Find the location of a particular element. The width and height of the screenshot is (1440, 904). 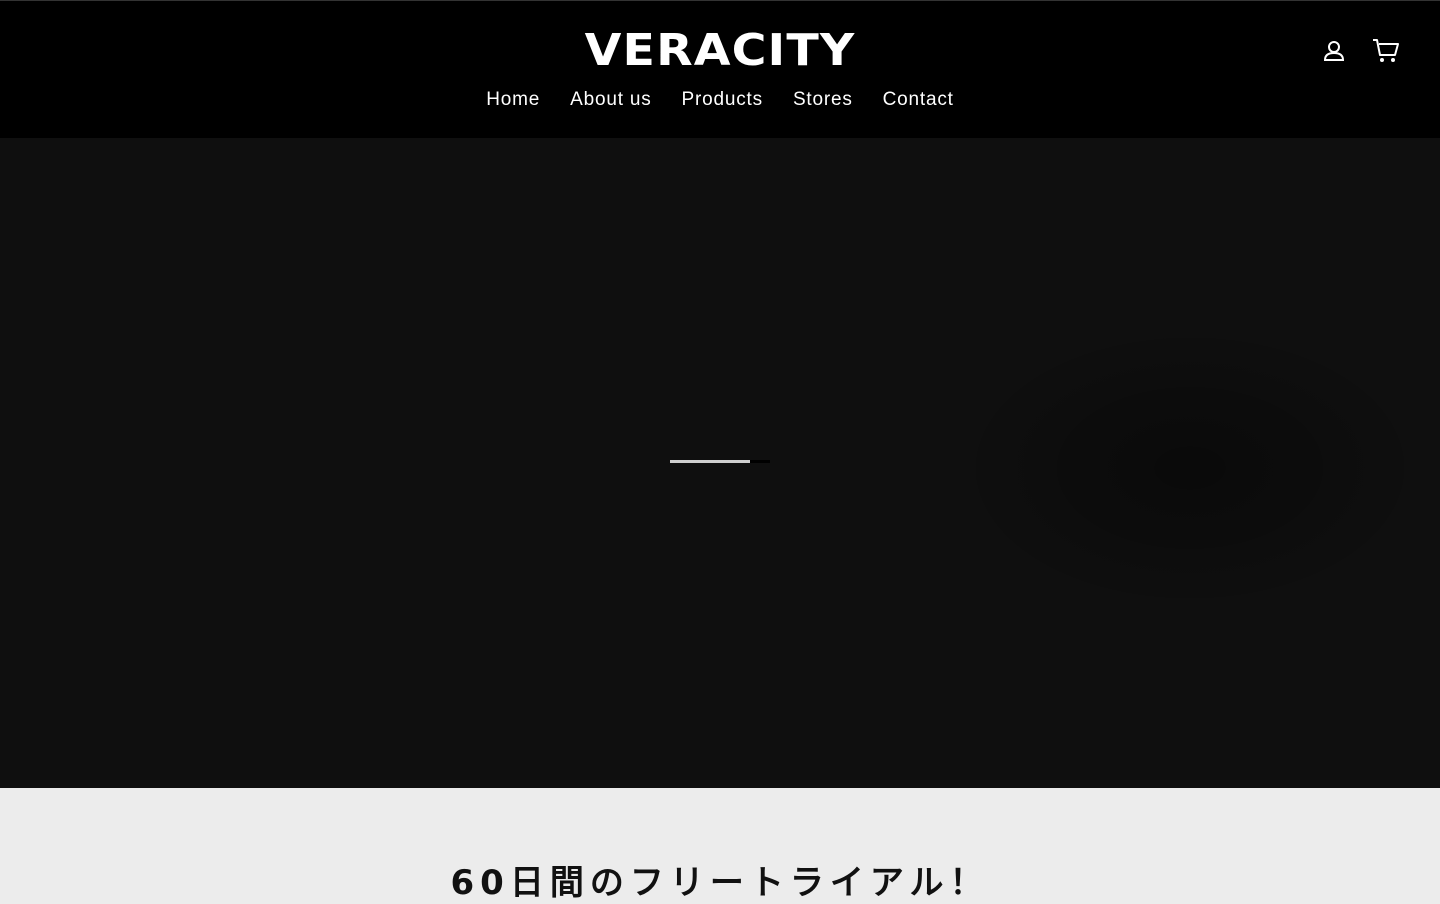

site-logo: VERACITY is located at coordinates (720, 51).